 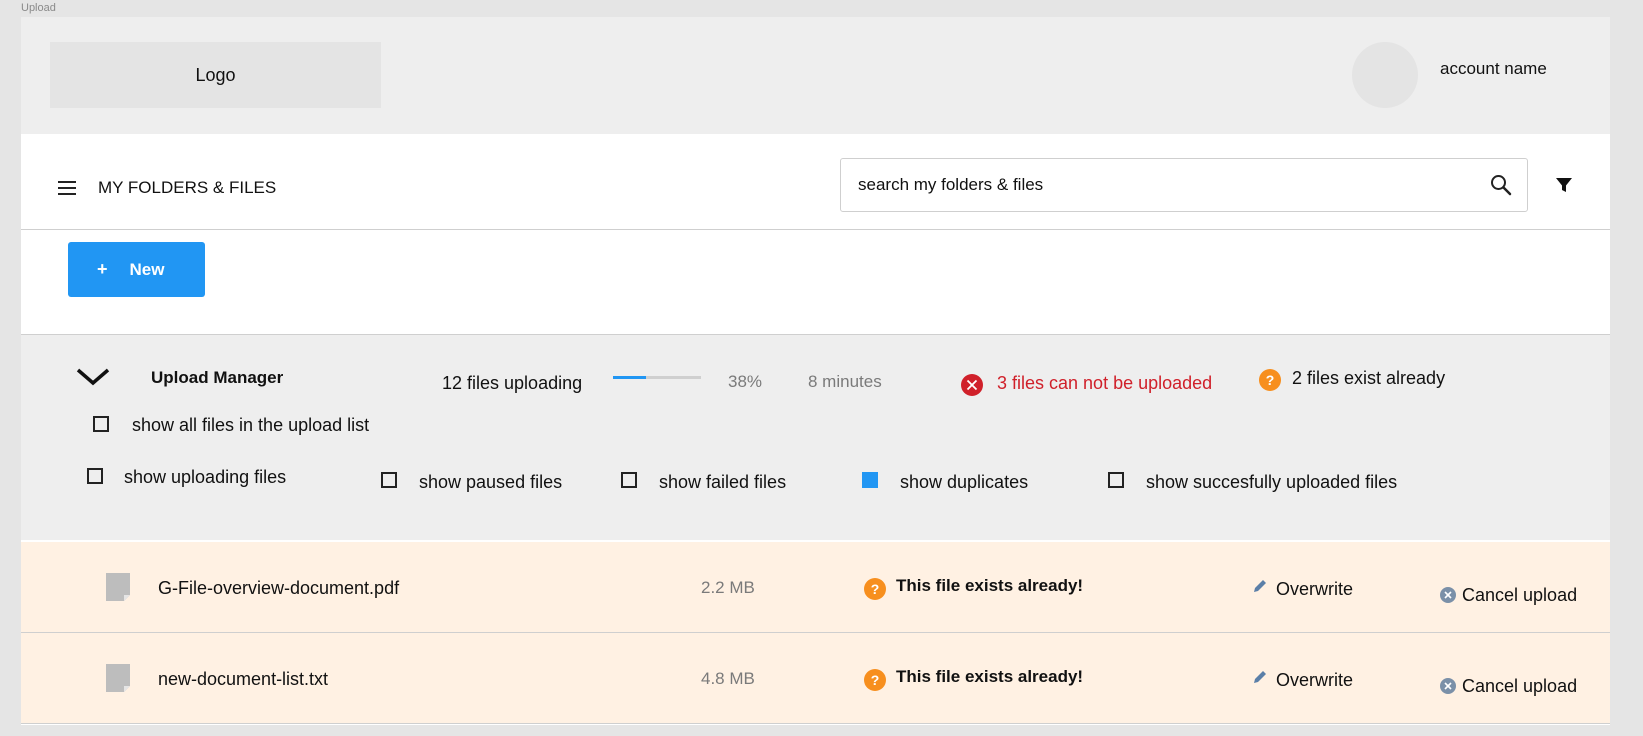 I want to click on new-button-label: New, so click(x=147, y=269).